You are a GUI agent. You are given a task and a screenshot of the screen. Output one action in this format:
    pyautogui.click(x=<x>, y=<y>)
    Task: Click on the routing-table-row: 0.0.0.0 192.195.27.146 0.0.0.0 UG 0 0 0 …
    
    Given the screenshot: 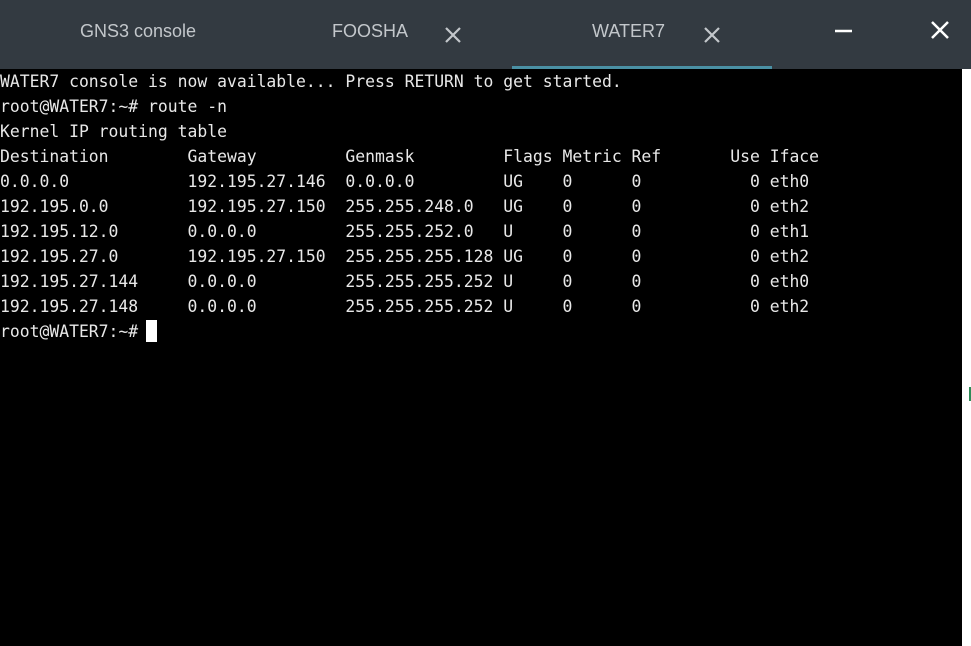 What is the action you would take?
    pyautogui.click(x=405, y=181)
    